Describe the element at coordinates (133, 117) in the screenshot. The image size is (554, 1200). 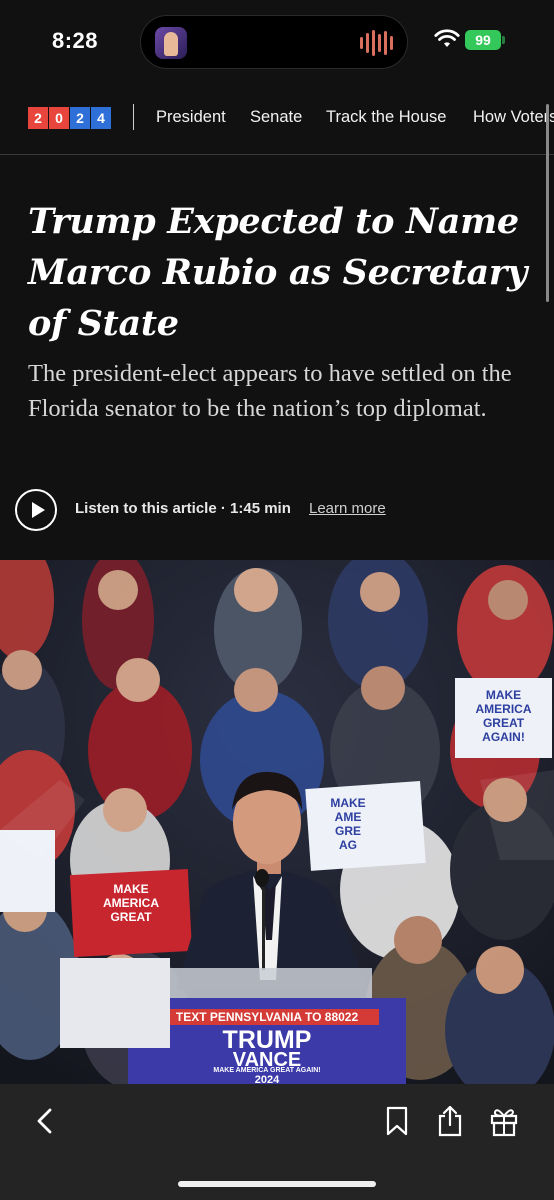
I see `nav-divider` at that location.